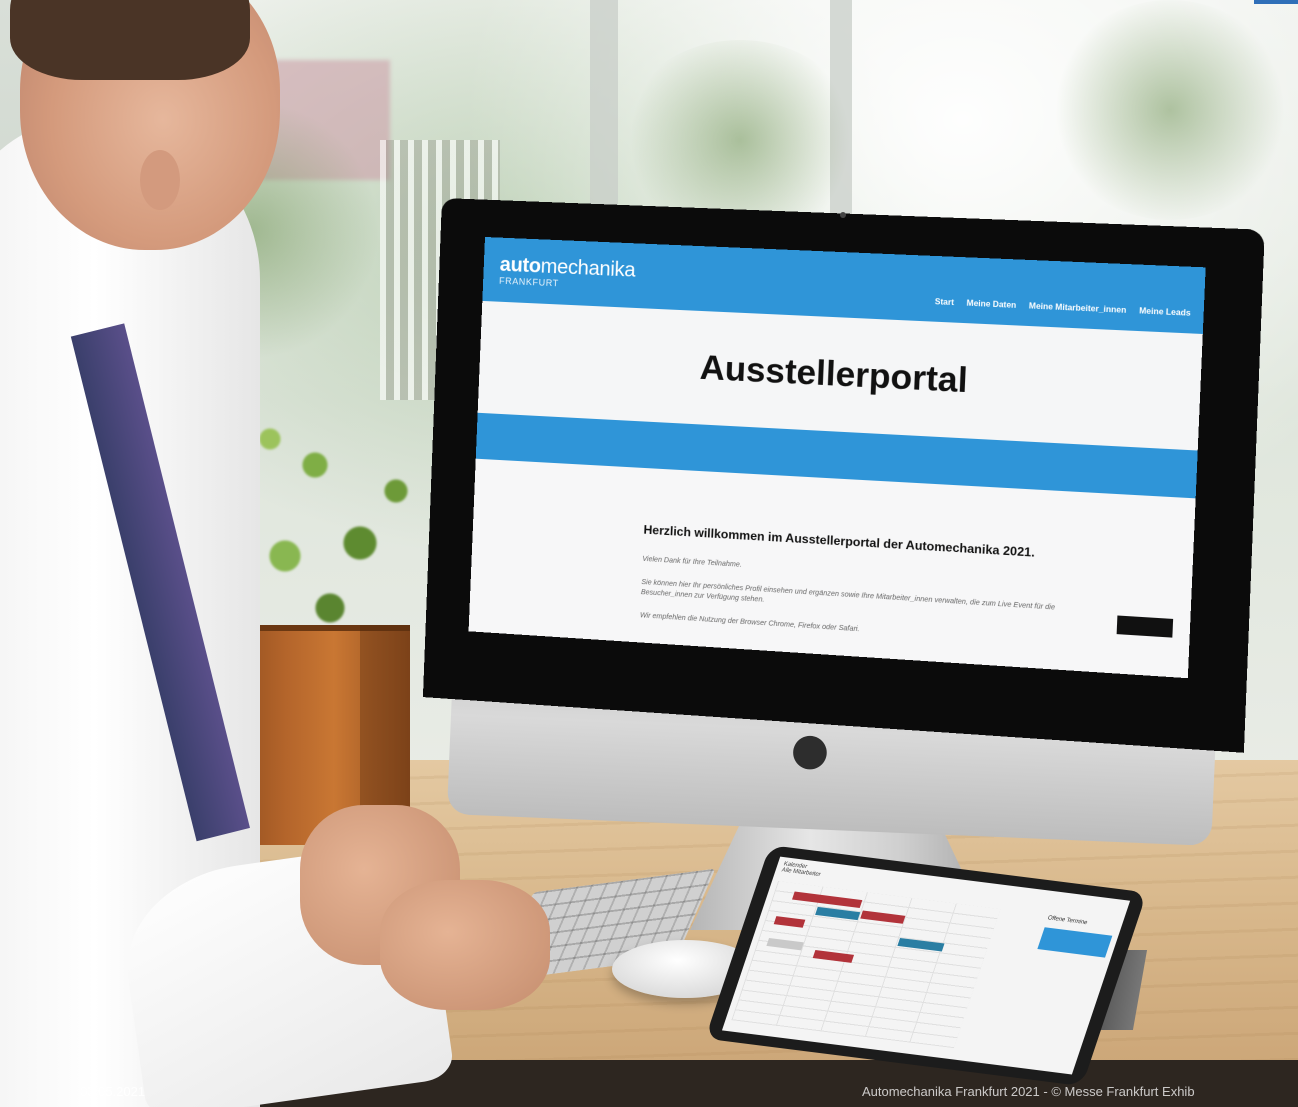 The image size is (1298, 1107). I want to click on background-foliage, so click(1170, 110).